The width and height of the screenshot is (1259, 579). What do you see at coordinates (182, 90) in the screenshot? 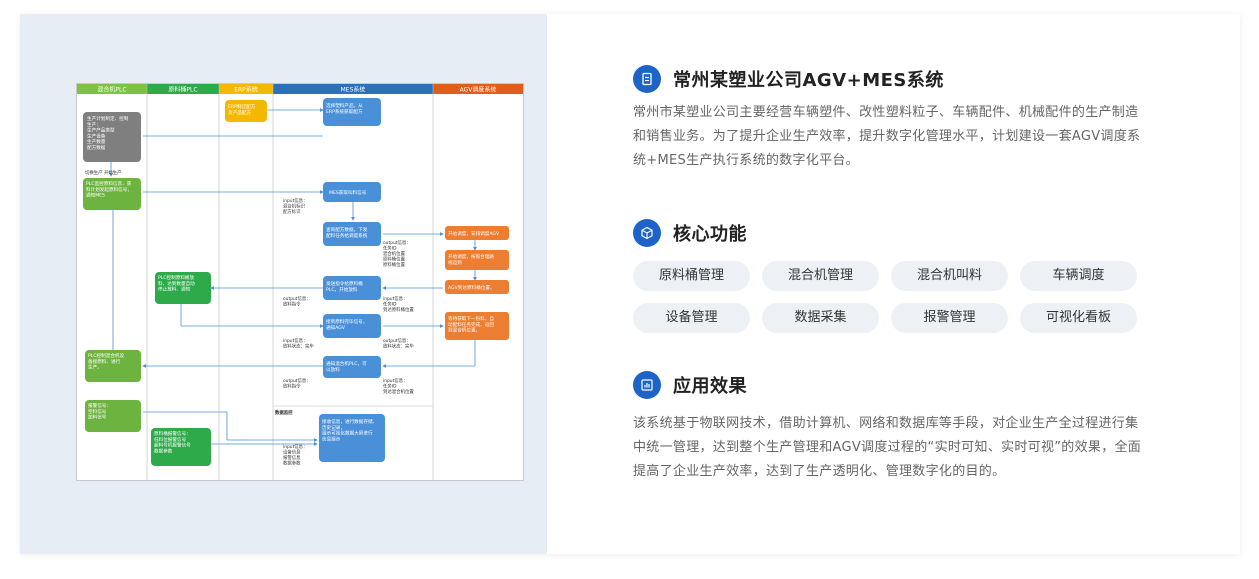
I see `lane-label-bucket-plc: 原料桶PLC` at bounding box center [182, 90].